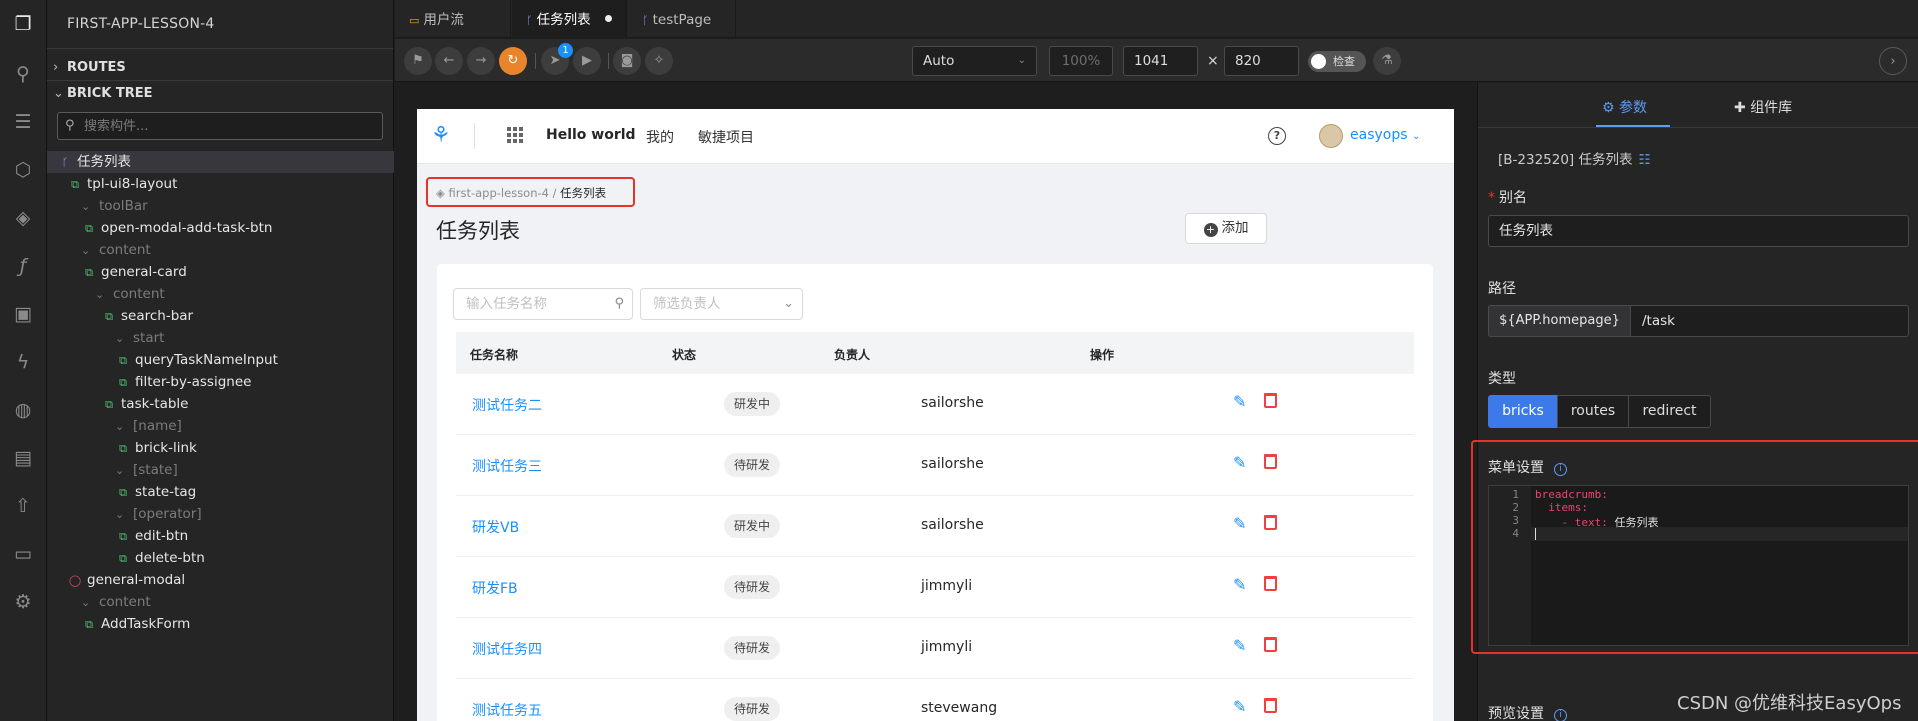 This screenshot has height=721, width=1918. I want to click on type-option-bricks: bricks, so click(1523, 411).